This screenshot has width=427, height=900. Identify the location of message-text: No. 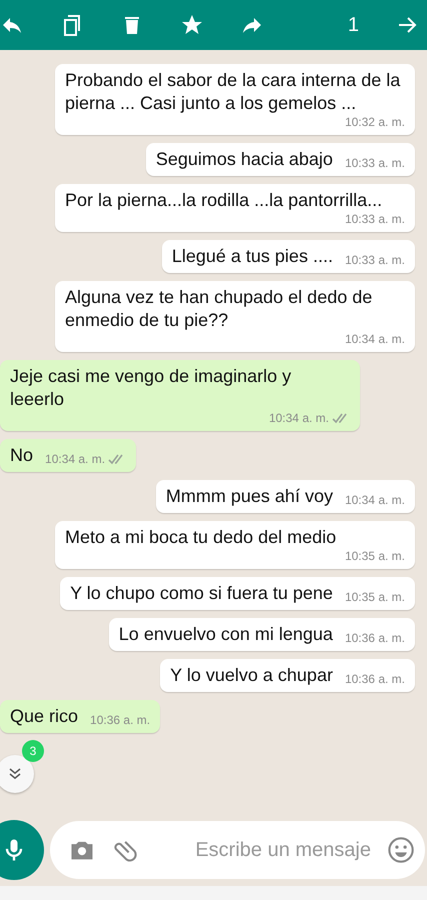
(22, 455).